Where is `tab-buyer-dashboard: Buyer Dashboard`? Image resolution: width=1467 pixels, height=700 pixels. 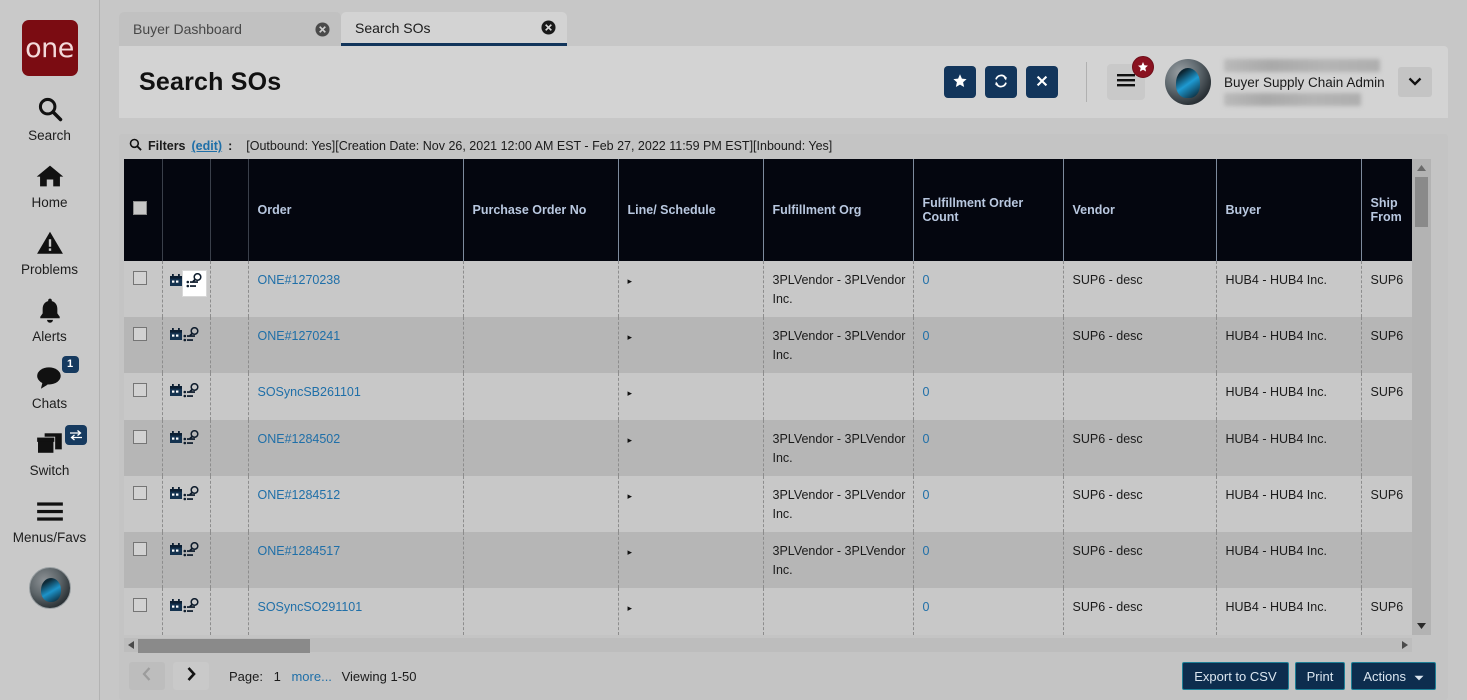 tab-buyer-dashboard: Buyer Dashboard is located at coordinates (230, 29).